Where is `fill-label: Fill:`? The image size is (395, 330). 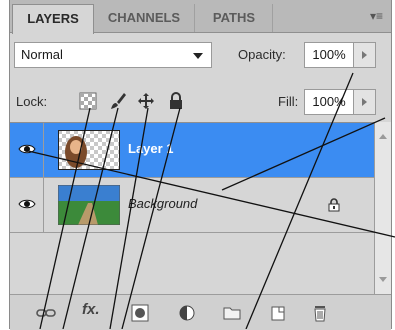 fill-label: Fill: is located at coordinates (288, 101).